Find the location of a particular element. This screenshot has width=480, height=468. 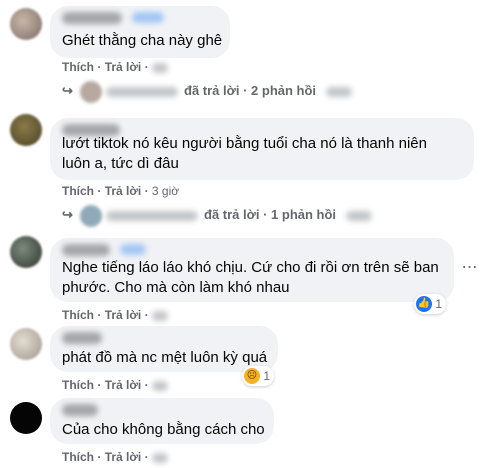

view-replies-link: ↪ đã trả lời · 1 phản hồi is located at coordinates (217, 215).